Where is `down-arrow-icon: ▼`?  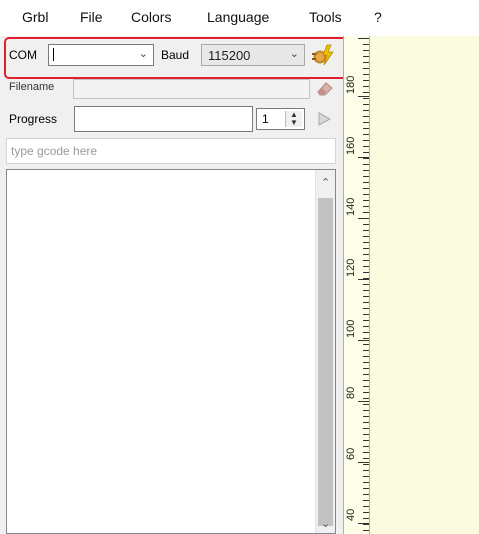
down-arrow-icon: ▼ is located at coordinates (294, 122).